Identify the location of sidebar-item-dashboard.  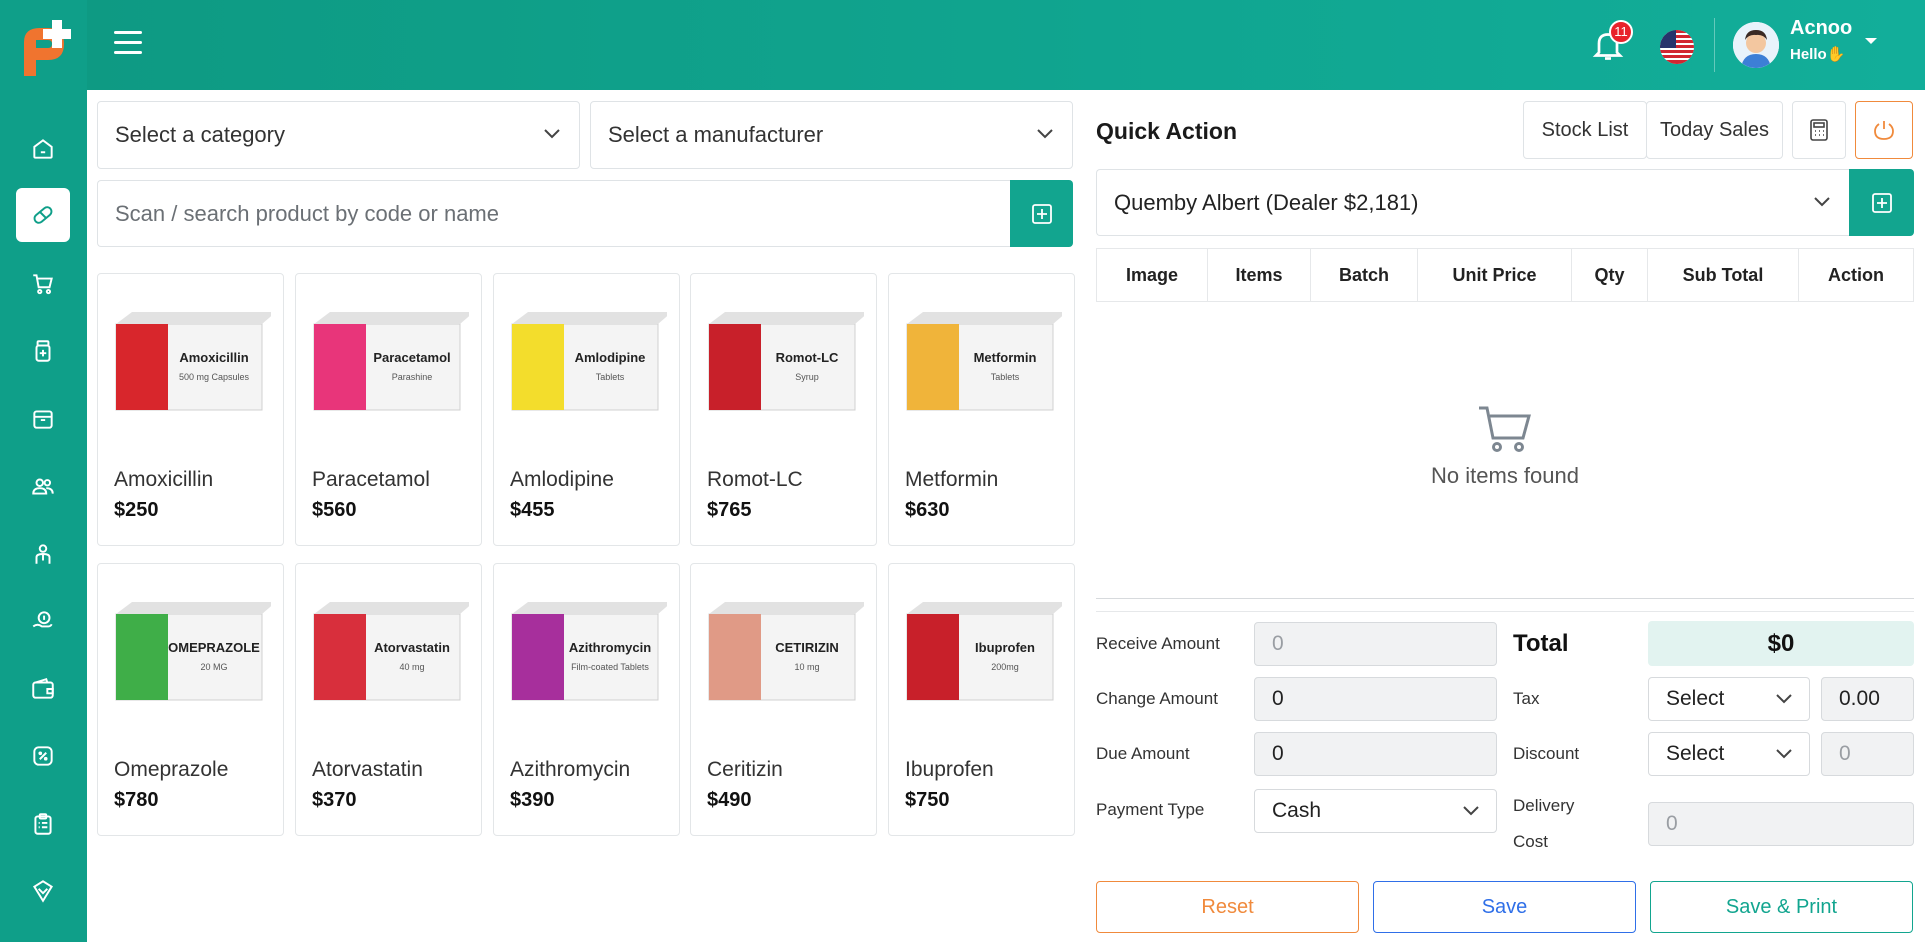
(43, 149).